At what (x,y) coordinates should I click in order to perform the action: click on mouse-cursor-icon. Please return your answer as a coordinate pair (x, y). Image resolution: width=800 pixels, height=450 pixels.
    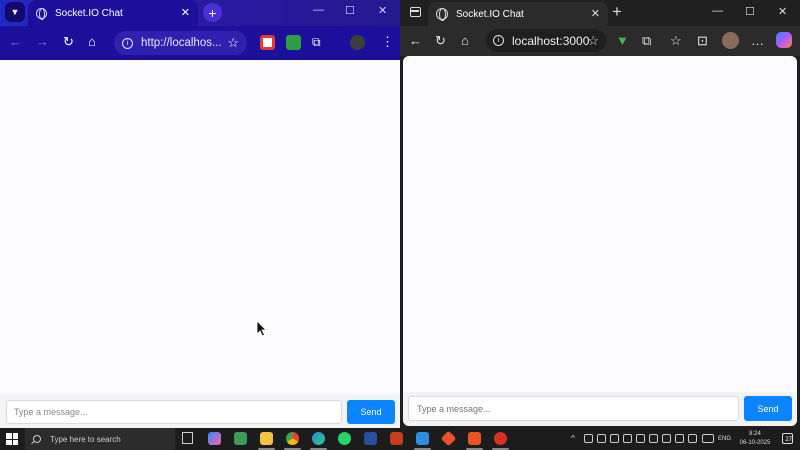
    Looking at the image, I should click on (261, 328).